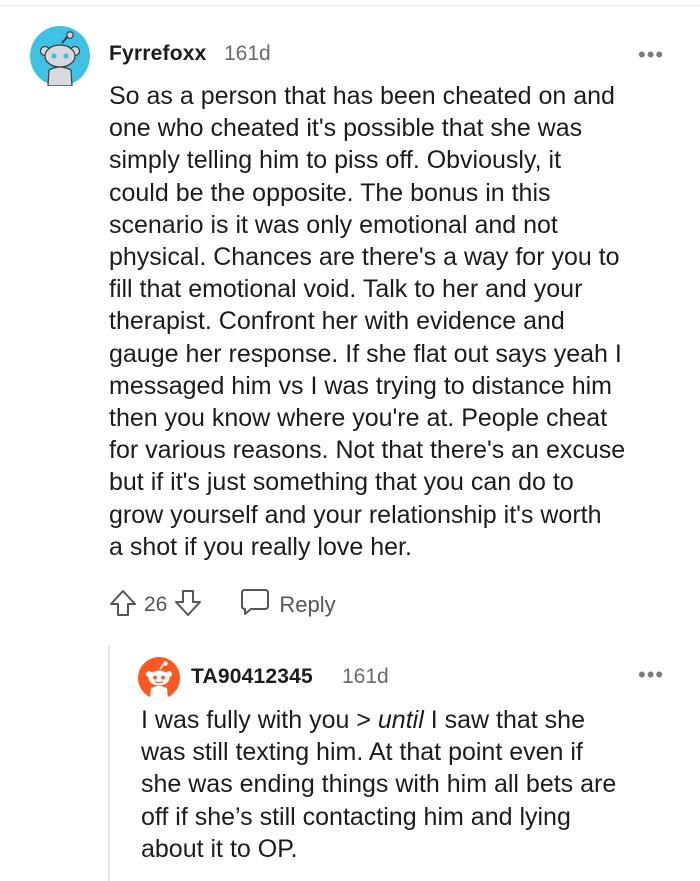 The image size is (700, 881). What do you see at coordinates (219, 848) in the screenshot?
I see `comment-body-line: about it to OP.` at bounding box center [219, 848].